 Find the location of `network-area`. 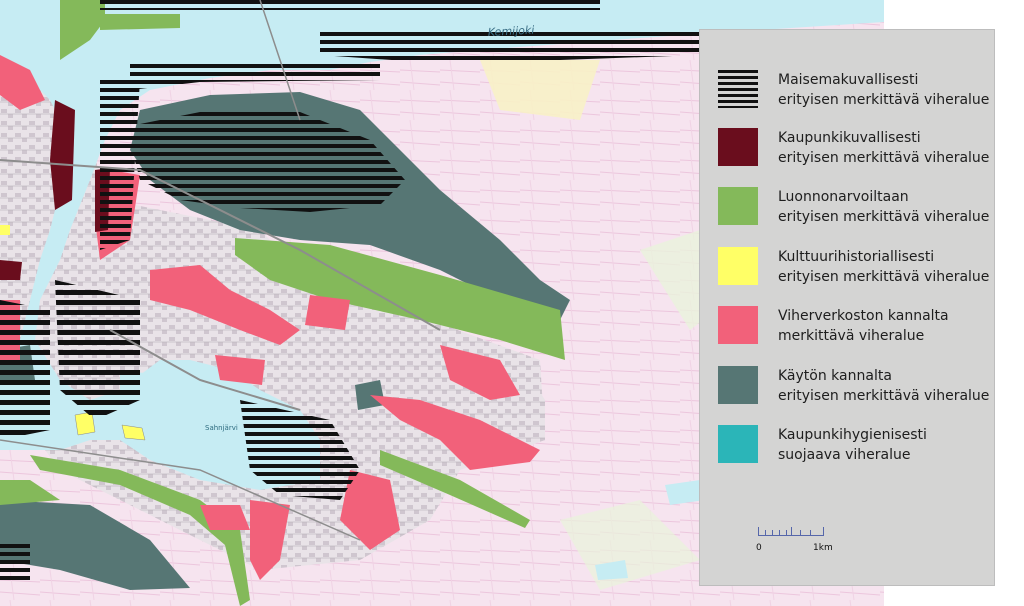

network-area is located at coordinates (327, 312).